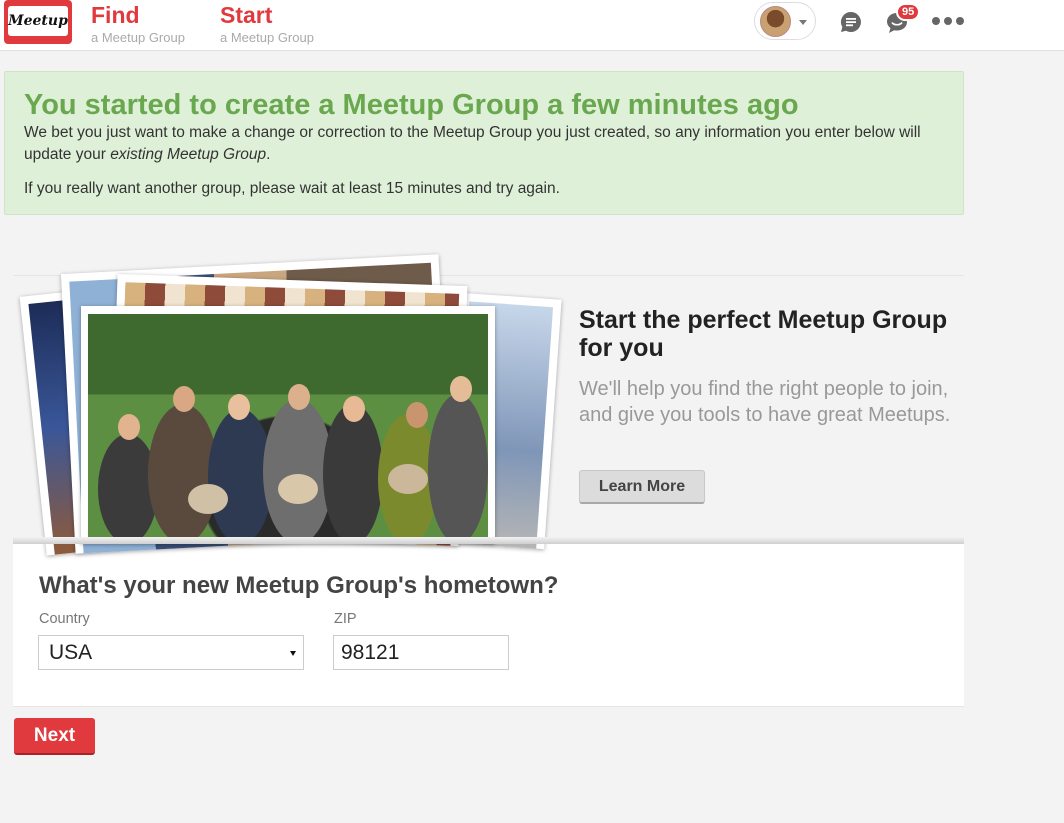 The image size is (1064, 823). What do you see at coordinates (71, 652) in the screenshot?
I see `country-value: USA` at bounding box center [71, 652].